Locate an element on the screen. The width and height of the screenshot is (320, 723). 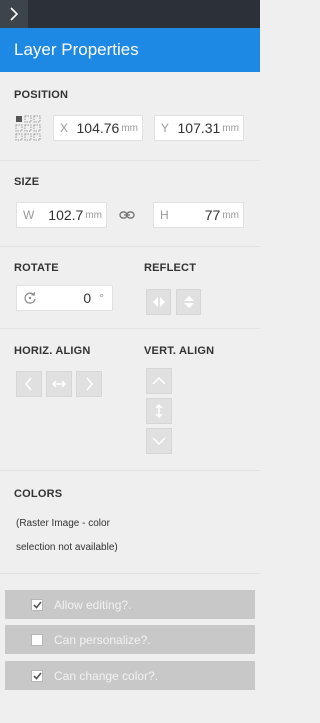
reflect-vertical-button is located at coordinates (188, 302).